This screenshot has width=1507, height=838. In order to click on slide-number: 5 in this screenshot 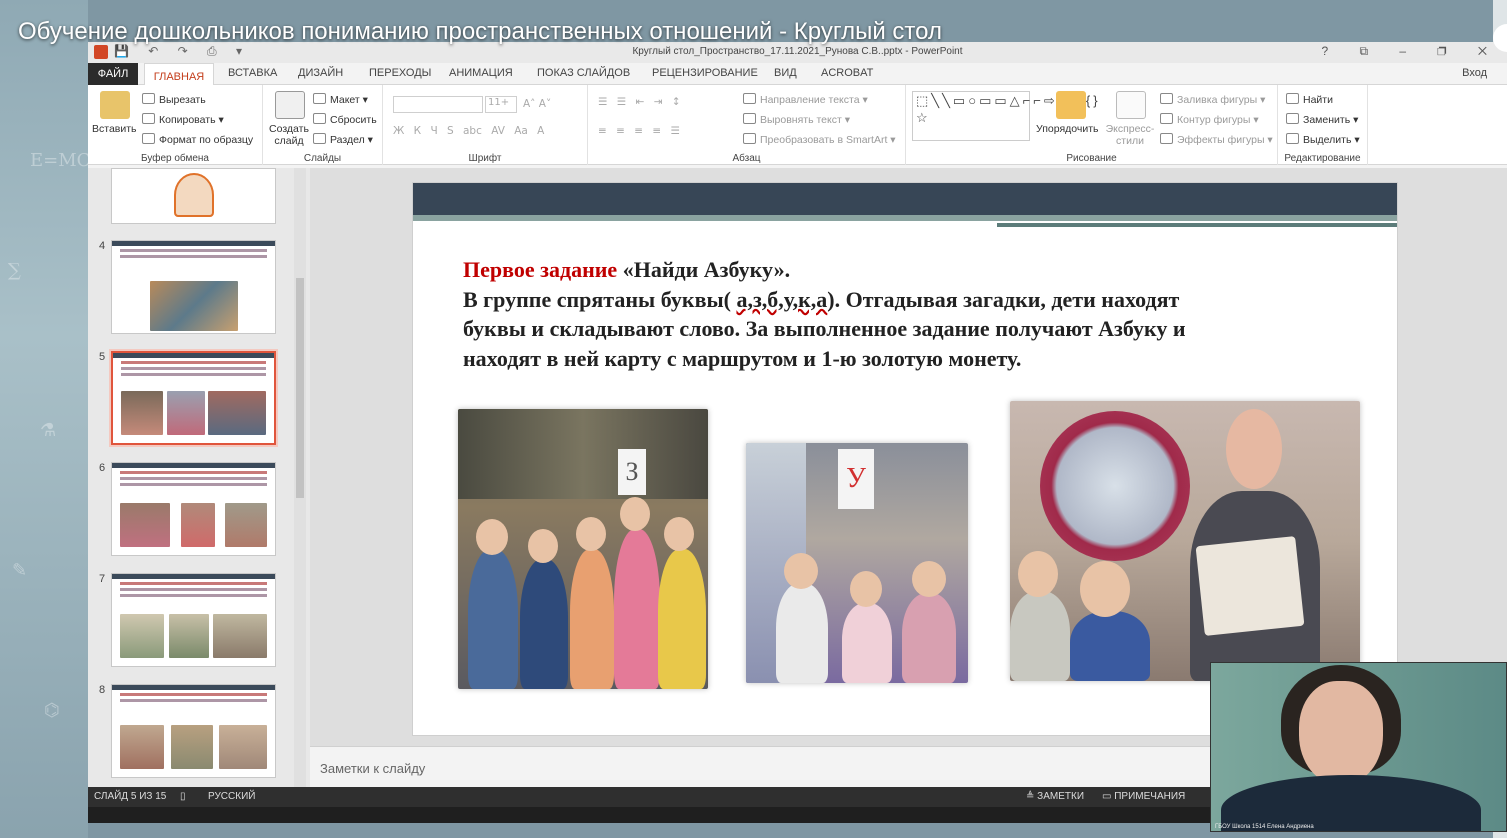, I will do `click(102, 357)`.